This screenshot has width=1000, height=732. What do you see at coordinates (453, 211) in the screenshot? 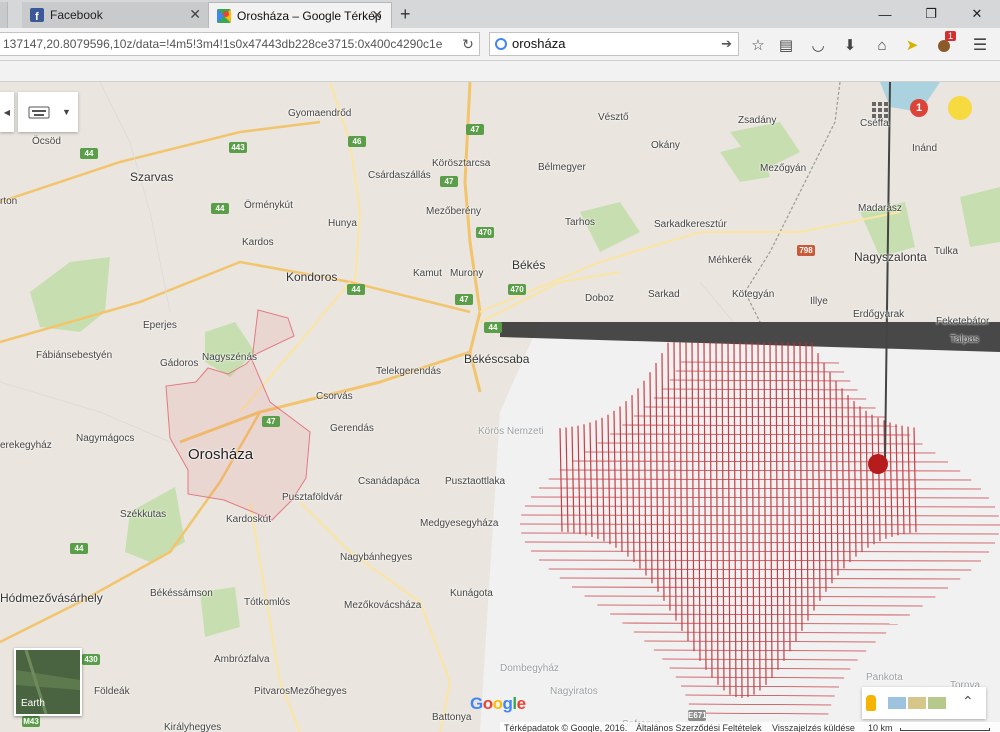
I see `place-label: Mezőberény` at bounding box center [453, 211].